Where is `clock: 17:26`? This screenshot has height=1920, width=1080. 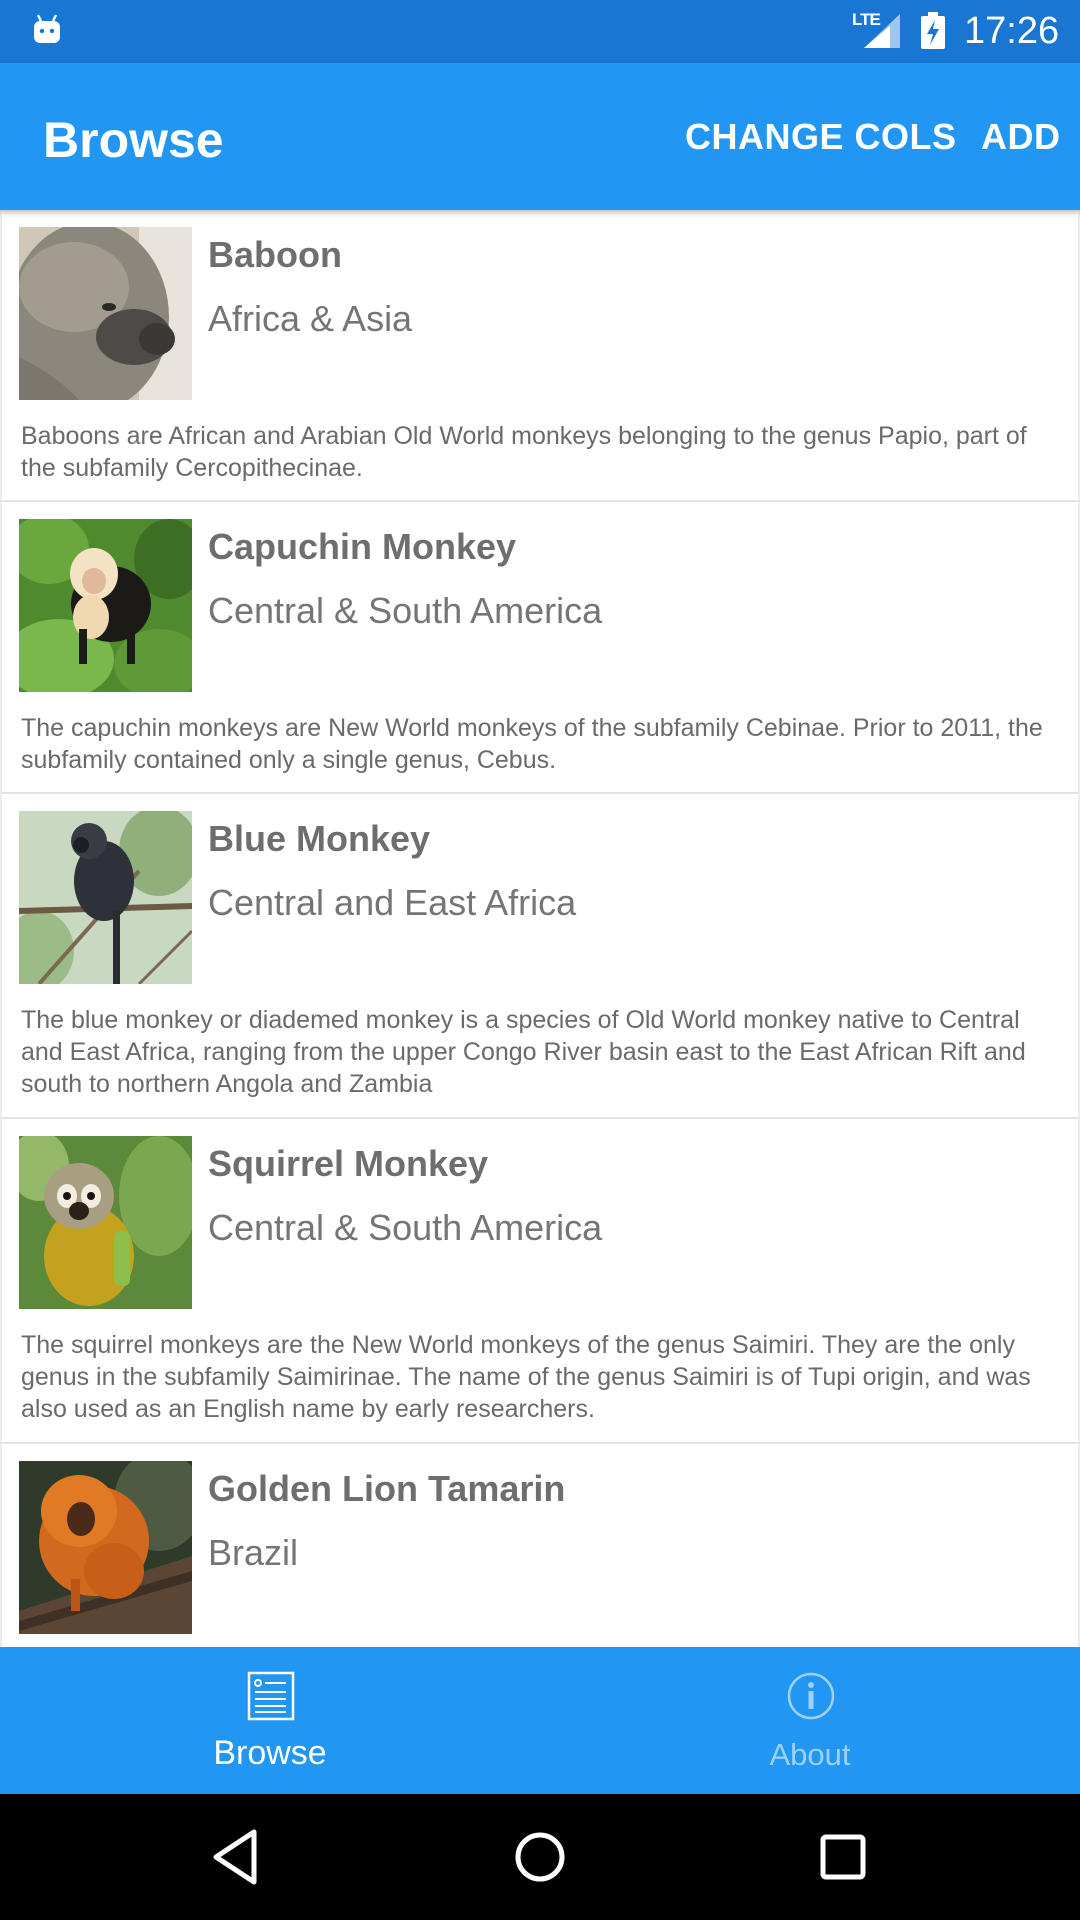
clock: 17:26 is located at coordinates (1012, 31).